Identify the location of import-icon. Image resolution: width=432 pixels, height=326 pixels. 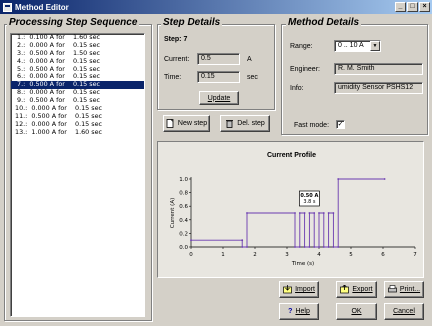
(287, 289).